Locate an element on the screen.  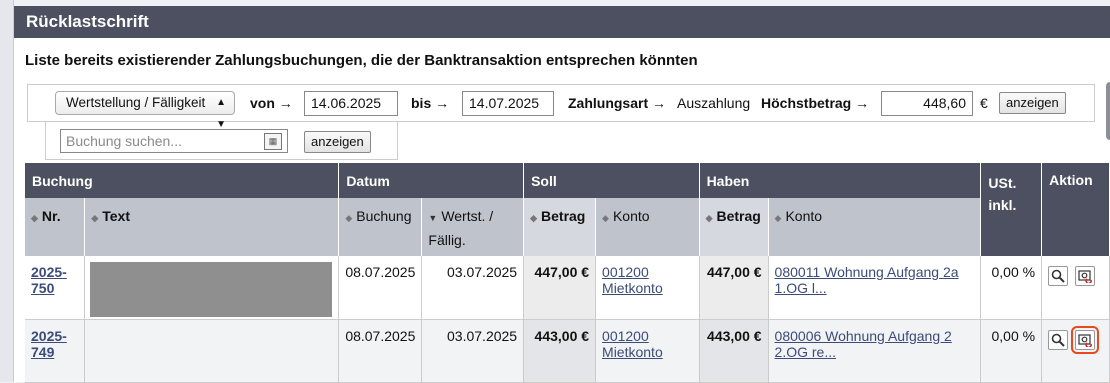
group-header-soll: Soll is located at coordinates (611, 180).